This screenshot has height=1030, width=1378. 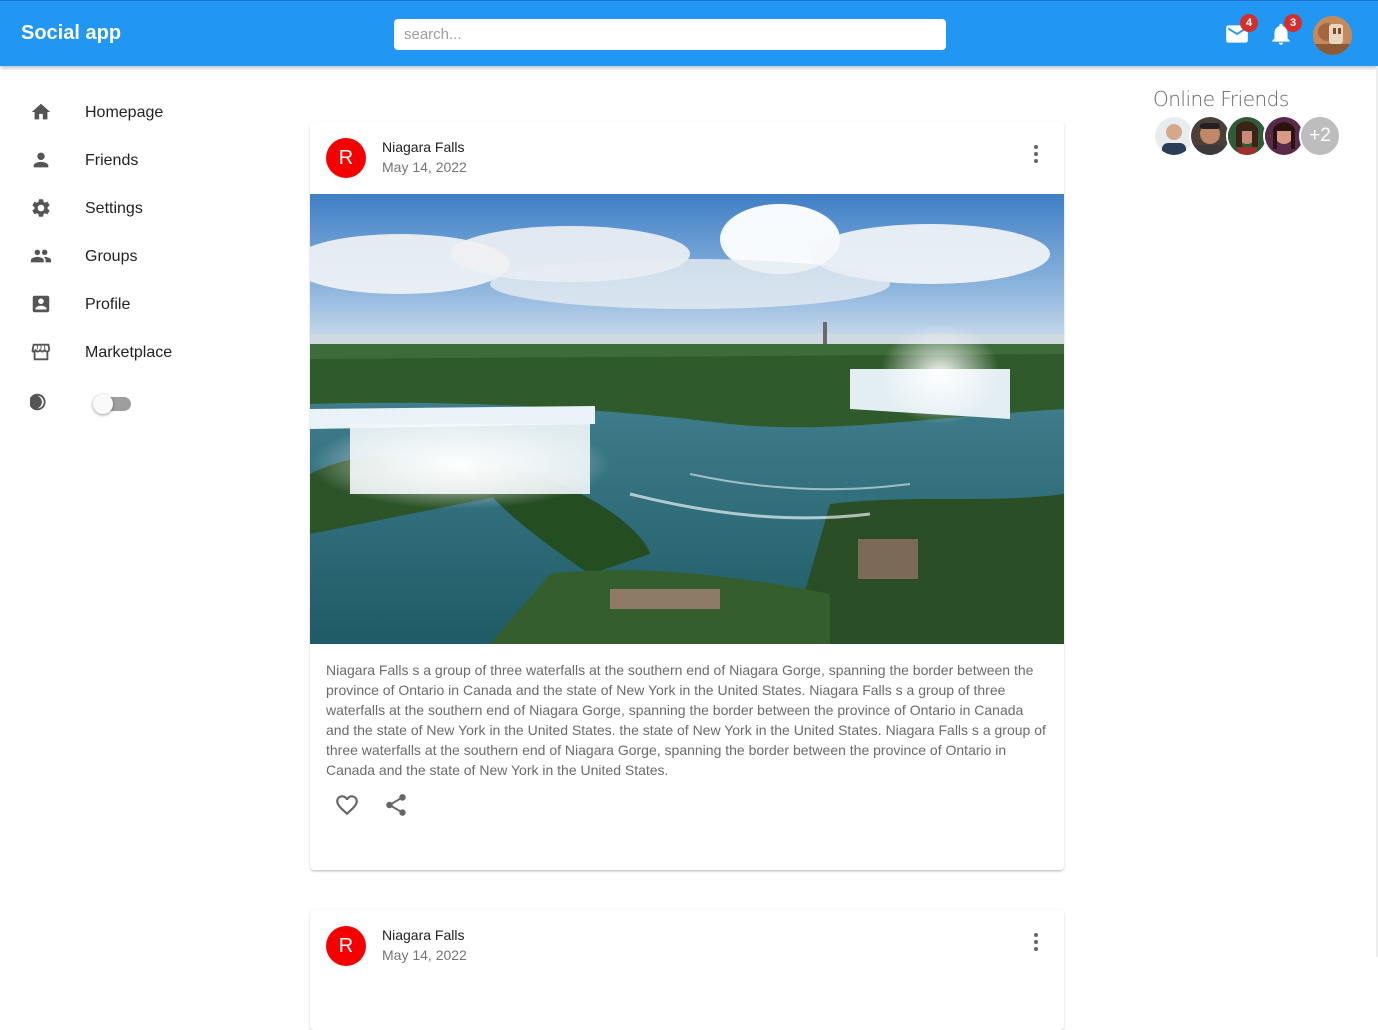 What do you see at coordinates (112, 160) in the screenshot?
I see `sidebar-item-label: Friends` at bounding box center [112, 160].